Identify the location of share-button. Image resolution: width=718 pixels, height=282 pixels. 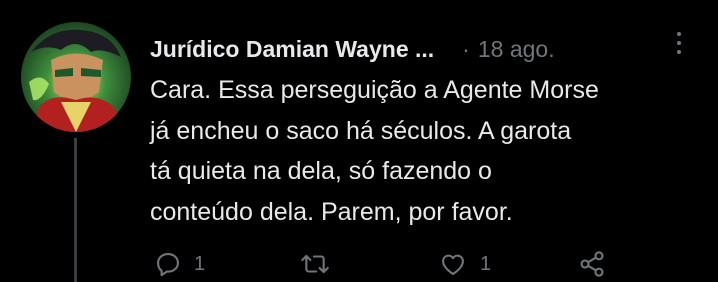
(592, 264).